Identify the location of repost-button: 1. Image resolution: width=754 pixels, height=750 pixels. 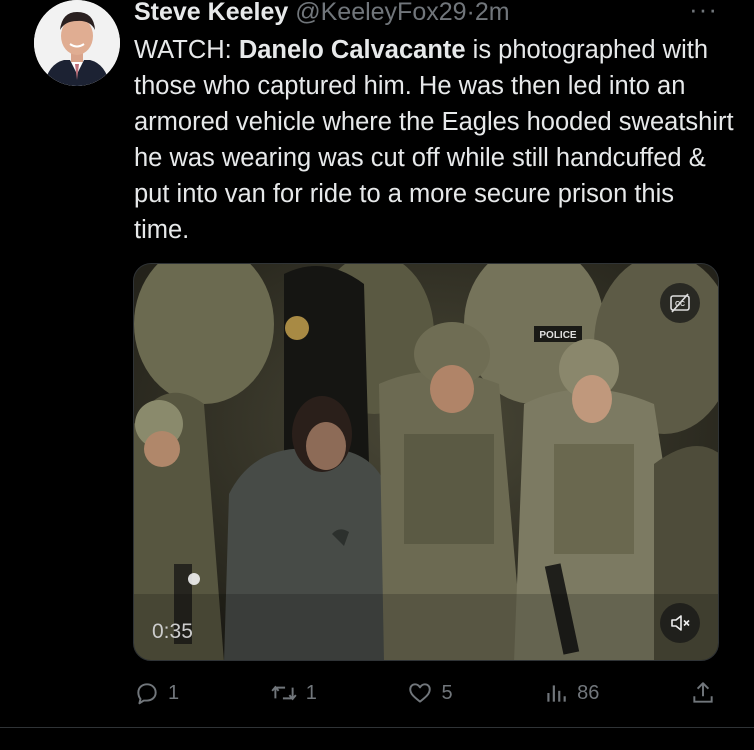
(293, 693).